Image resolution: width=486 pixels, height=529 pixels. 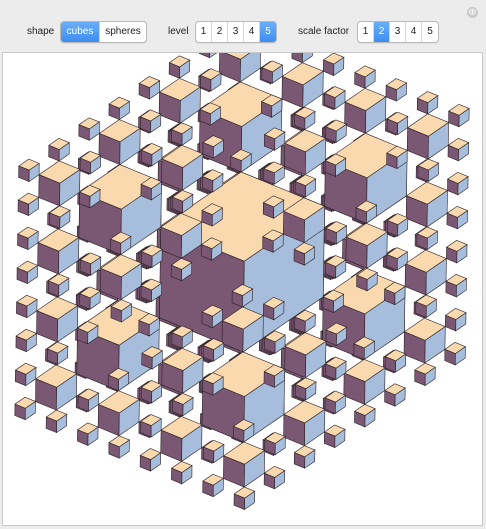 What do you see at coordinates (178, 31) in the screenshot?
I see `level-label: level` at bounding box center [178, 31].